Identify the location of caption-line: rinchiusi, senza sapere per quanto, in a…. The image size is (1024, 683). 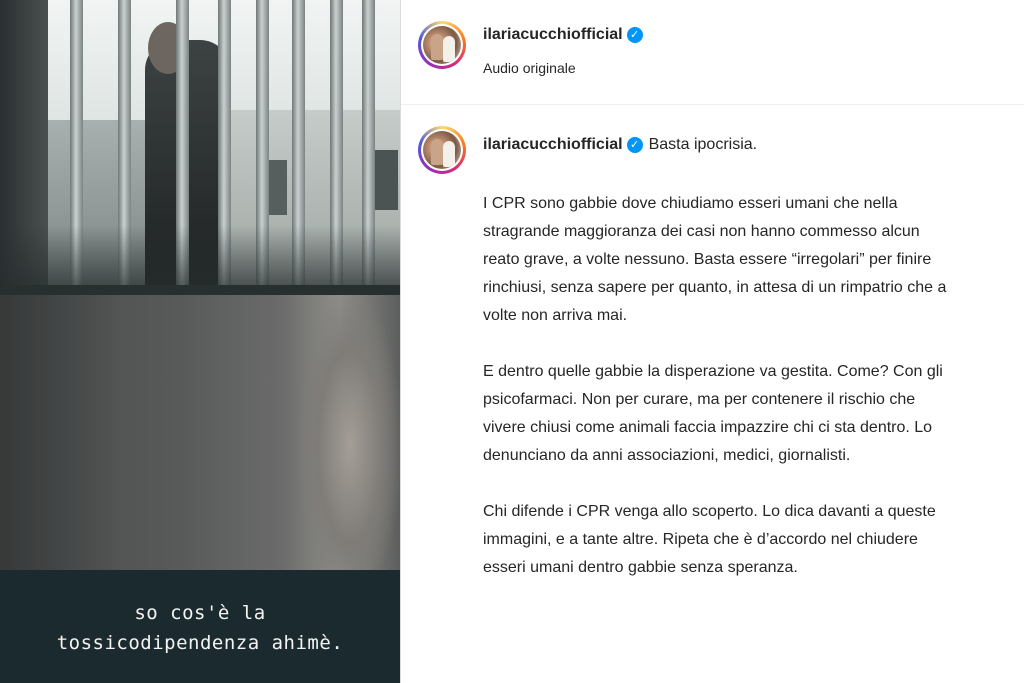
(715, 287).